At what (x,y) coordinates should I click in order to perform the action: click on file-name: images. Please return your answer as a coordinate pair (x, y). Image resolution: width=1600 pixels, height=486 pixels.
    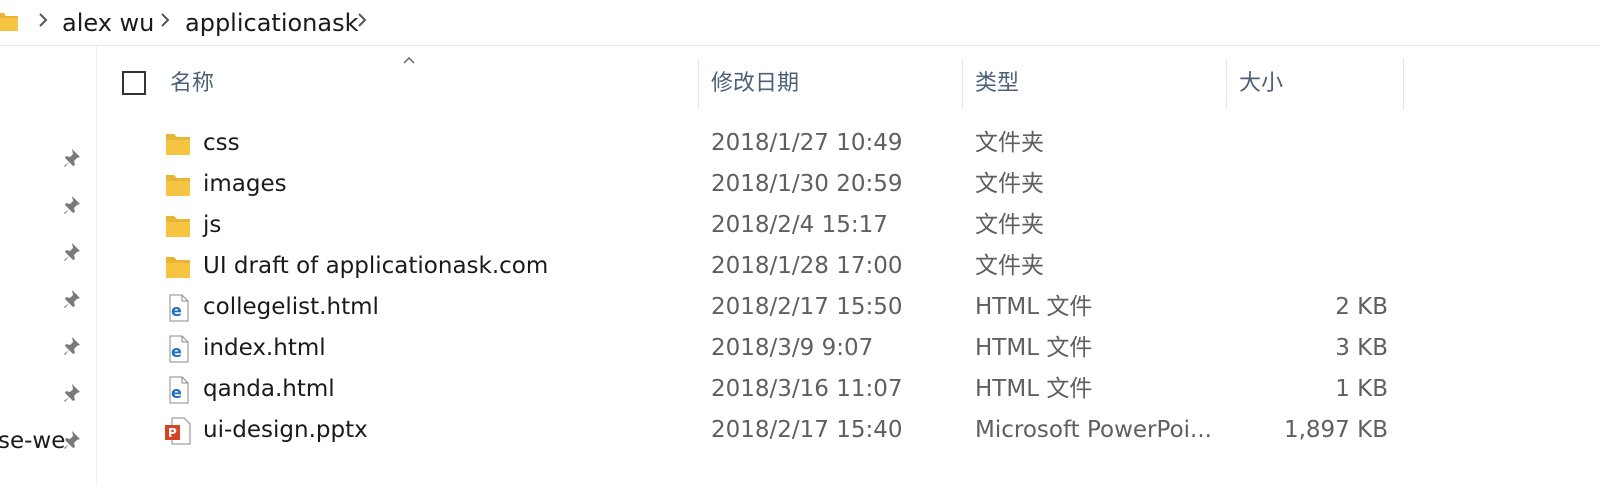
    Looking at the image, I should click on (245, 184).